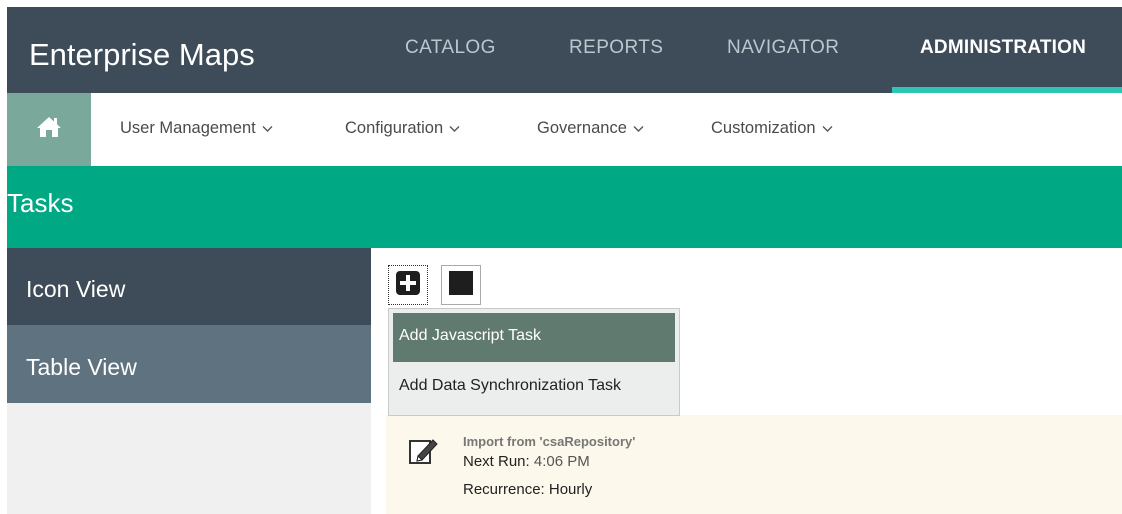  What do you see at coordinates (189, 286) in the screenshot?
I see `sidebar-item-icon-view: Icon View` at bounding box center [189, 286].